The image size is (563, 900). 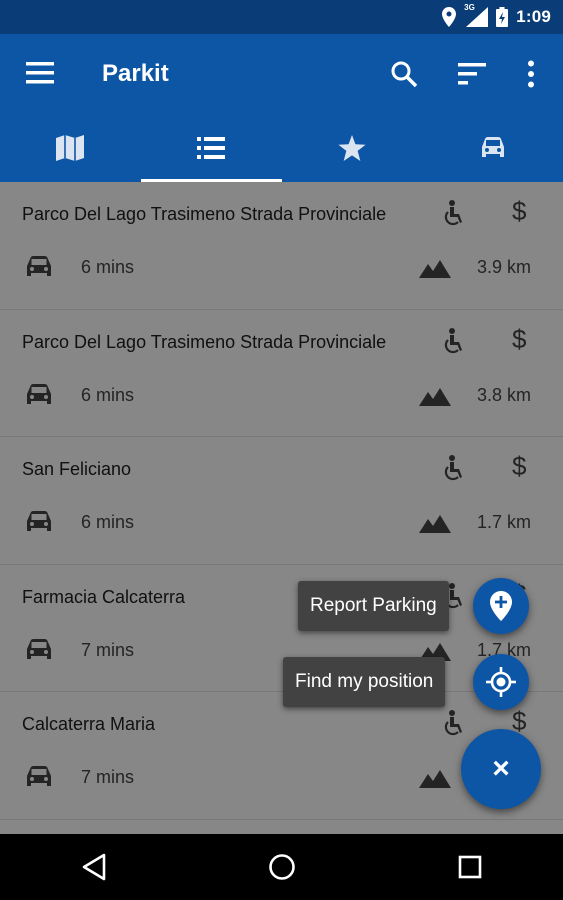 What do you see at coordinates (40, 73) in the screenshot?
I see `hamburger-menu-icon` at bounding box center [40, 73].